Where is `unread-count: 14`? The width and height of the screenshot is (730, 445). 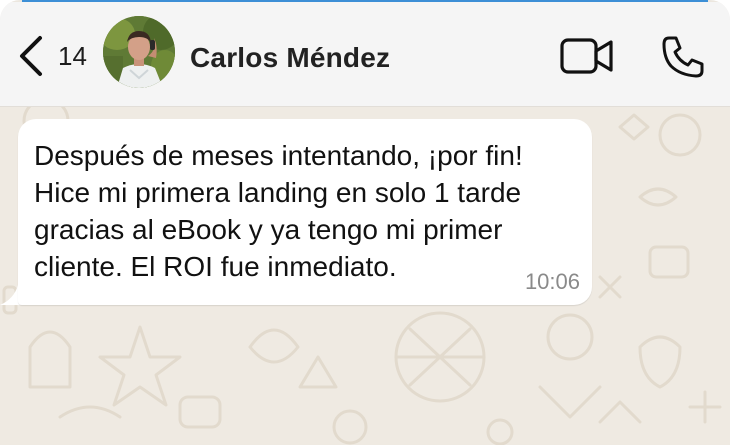
unread-count: 14 is located at coordinates (72, 55).